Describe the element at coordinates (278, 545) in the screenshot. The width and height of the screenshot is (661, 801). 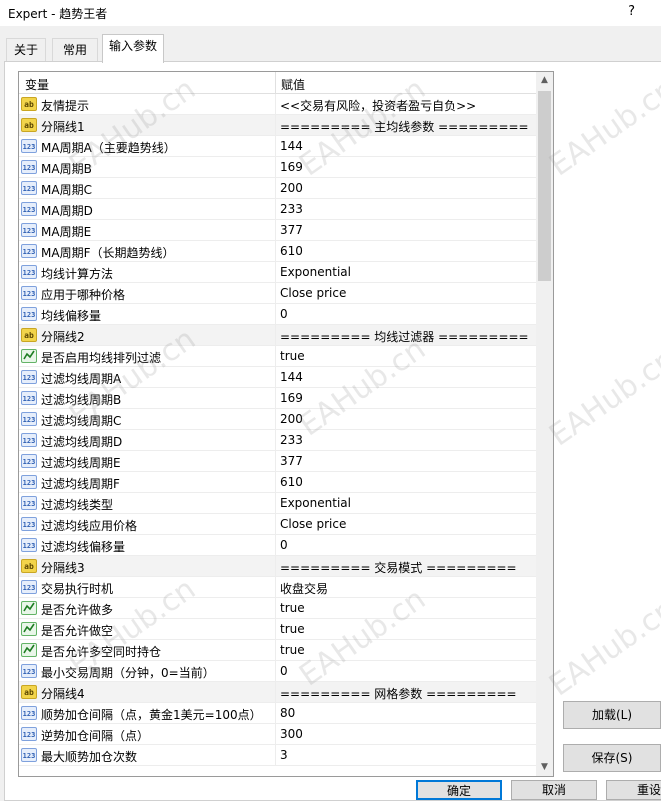
I see `table-row: 123 过滤均线偏移量 0` at that location.